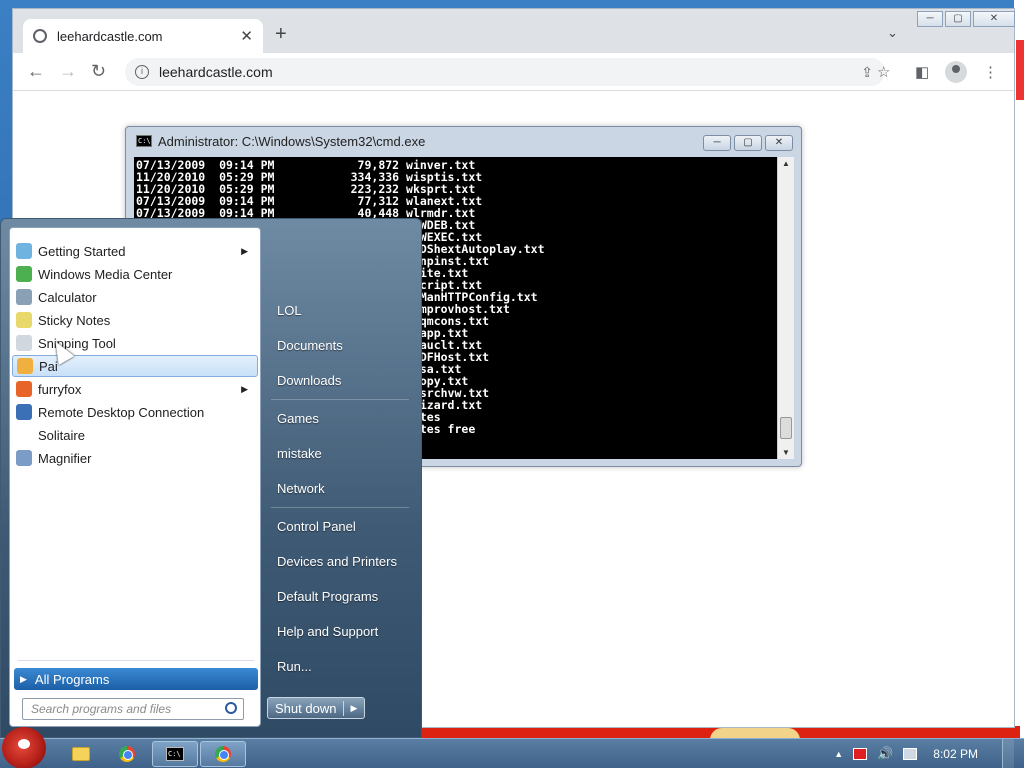  Describe the element at coordinates (1019, 370) in the screenshot. I see `desktop-wallpaper-strip` at that location.